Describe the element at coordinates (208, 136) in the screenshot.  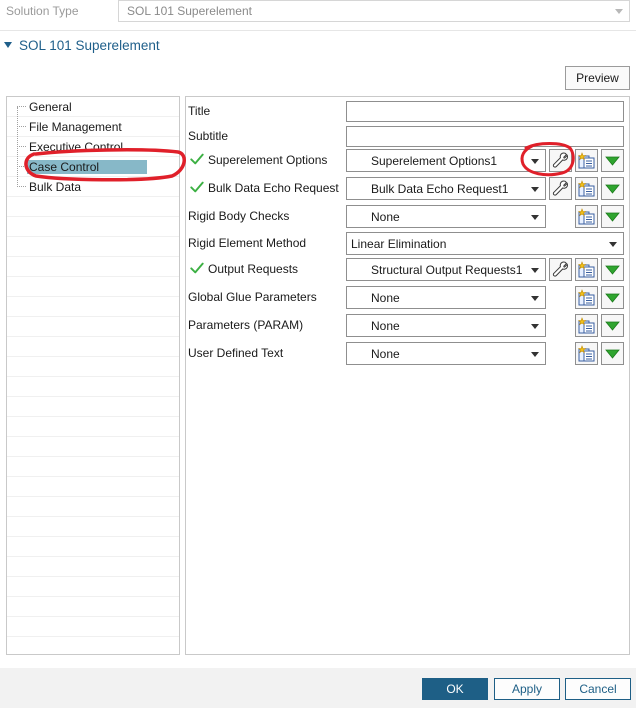
I see `subtitle-label: Subtitle` at that location.